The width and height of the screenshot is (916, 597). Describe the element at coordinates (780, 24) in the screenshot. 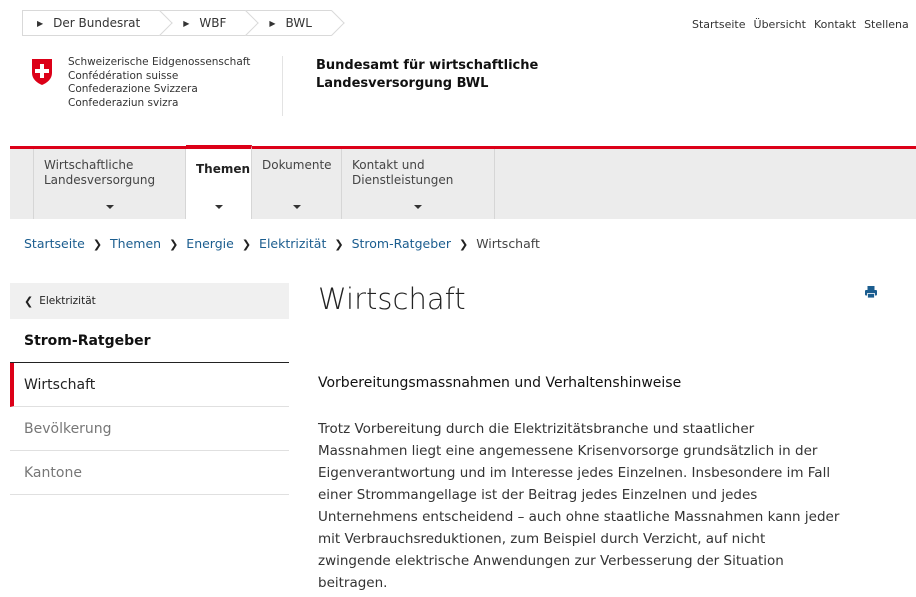

I see `link-uebersicht: Übersicht` at that location.